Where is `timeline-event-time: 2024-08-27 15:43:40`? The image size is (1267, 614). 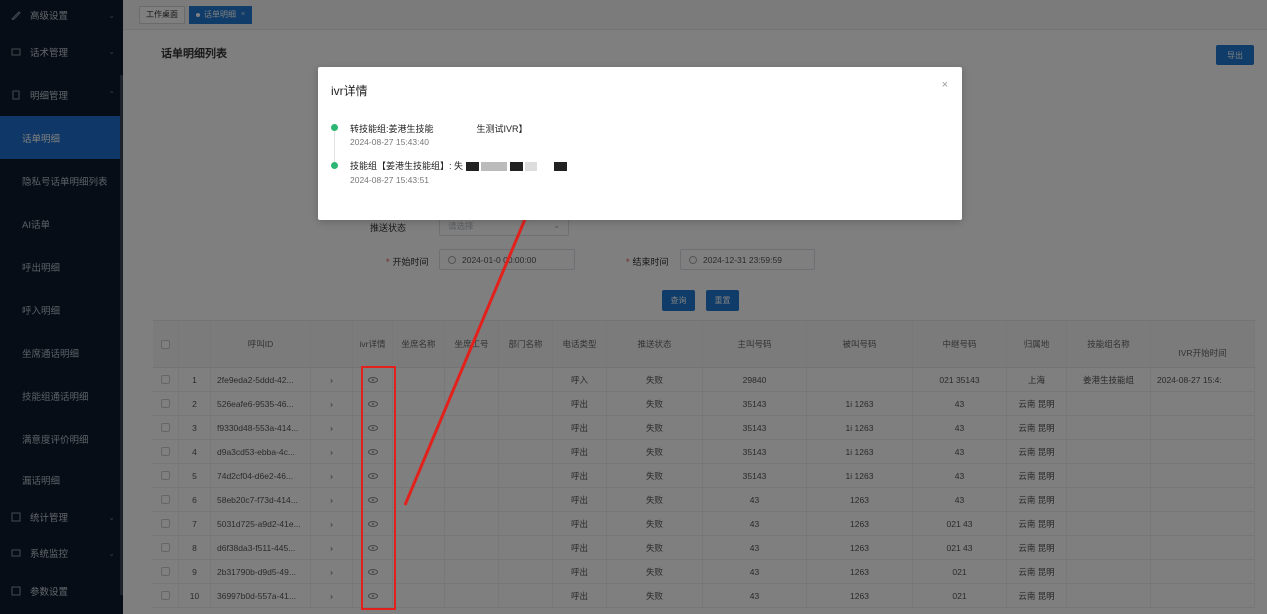 timeline-event-time: 2024-08-27 15:43:40 is located at coordinates (389, 142).